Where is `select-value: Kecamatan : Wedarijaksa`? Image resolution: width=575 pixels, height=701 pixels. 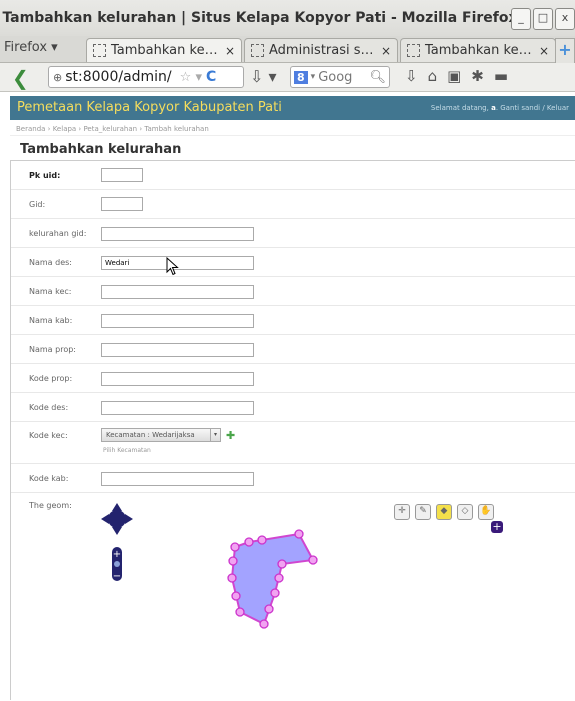
select-value: Kecamatan : Wedarijaksa is located at coordinates (150, 435).